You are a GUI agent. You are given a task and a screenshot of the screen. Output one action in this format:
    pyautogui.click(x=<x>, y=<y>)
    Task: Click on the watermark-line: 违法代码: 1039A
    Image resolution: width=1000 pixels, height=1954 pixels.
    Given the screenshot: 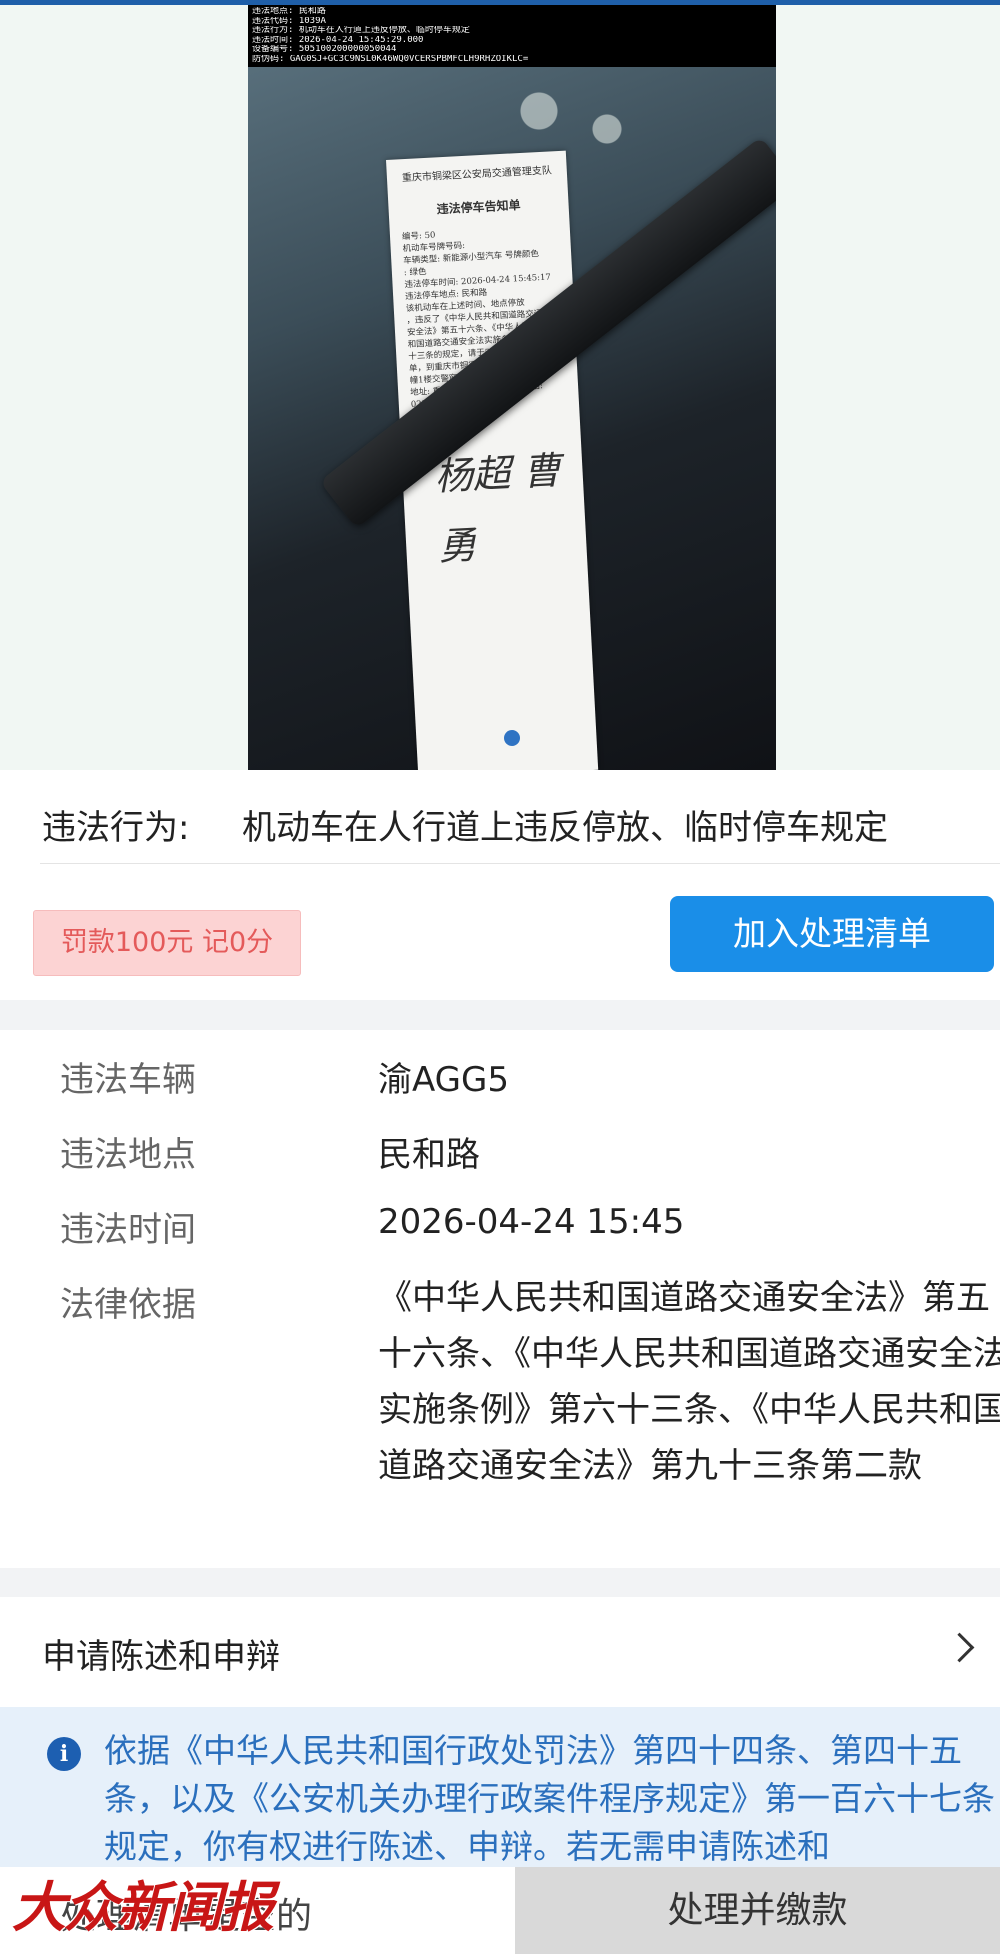 What is the action you would take?
    pyautogui.click(x=289, y=21)
    